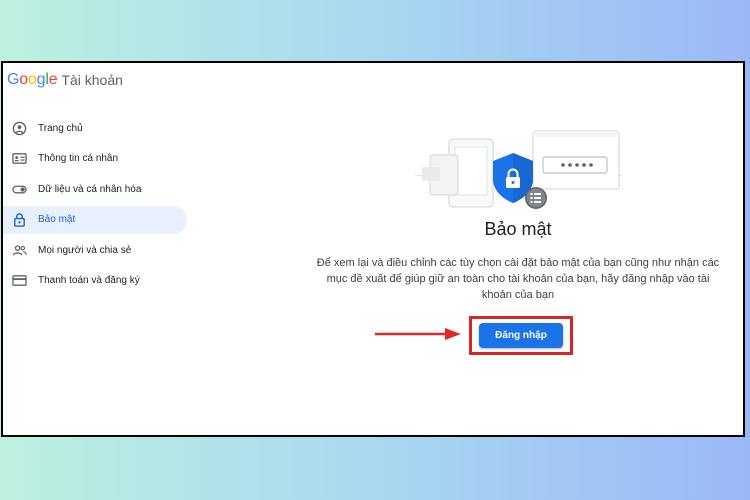  What do you see at coordinates (89, 280) in the screenshot?
I see `sidebar-item-label: Thanh toán và đăng ký` at bounding box center [89, 280].